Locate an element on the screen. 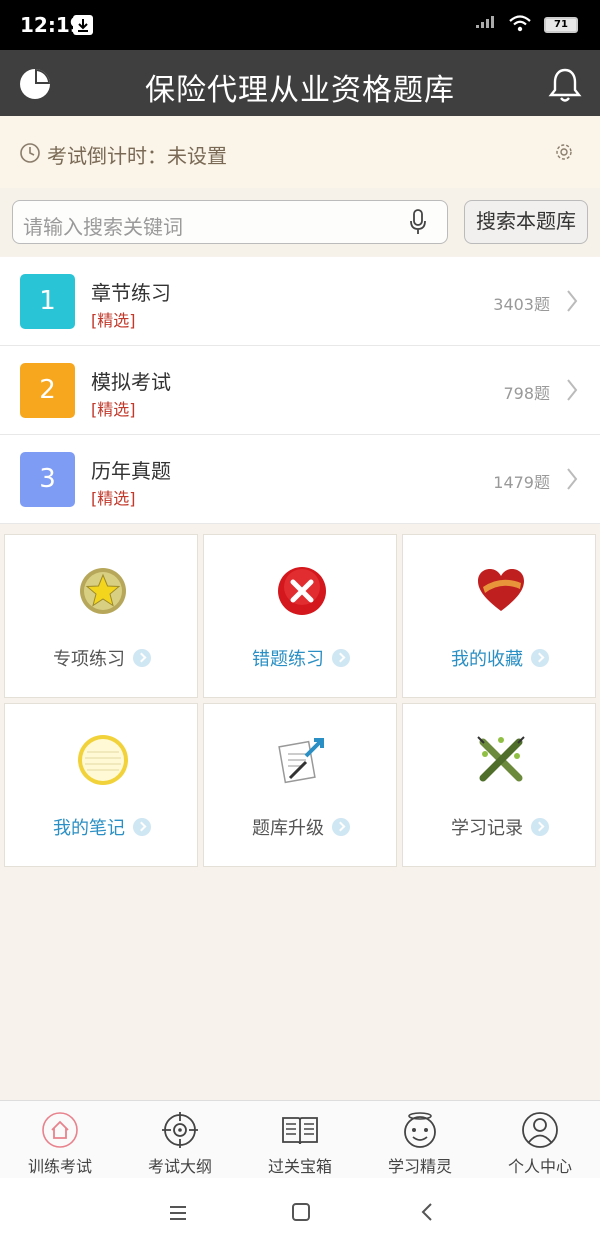 The width and height of the screenshot is (600, 1249). tab-label: 过关宝箱 is located at coordinates (299, 1166).